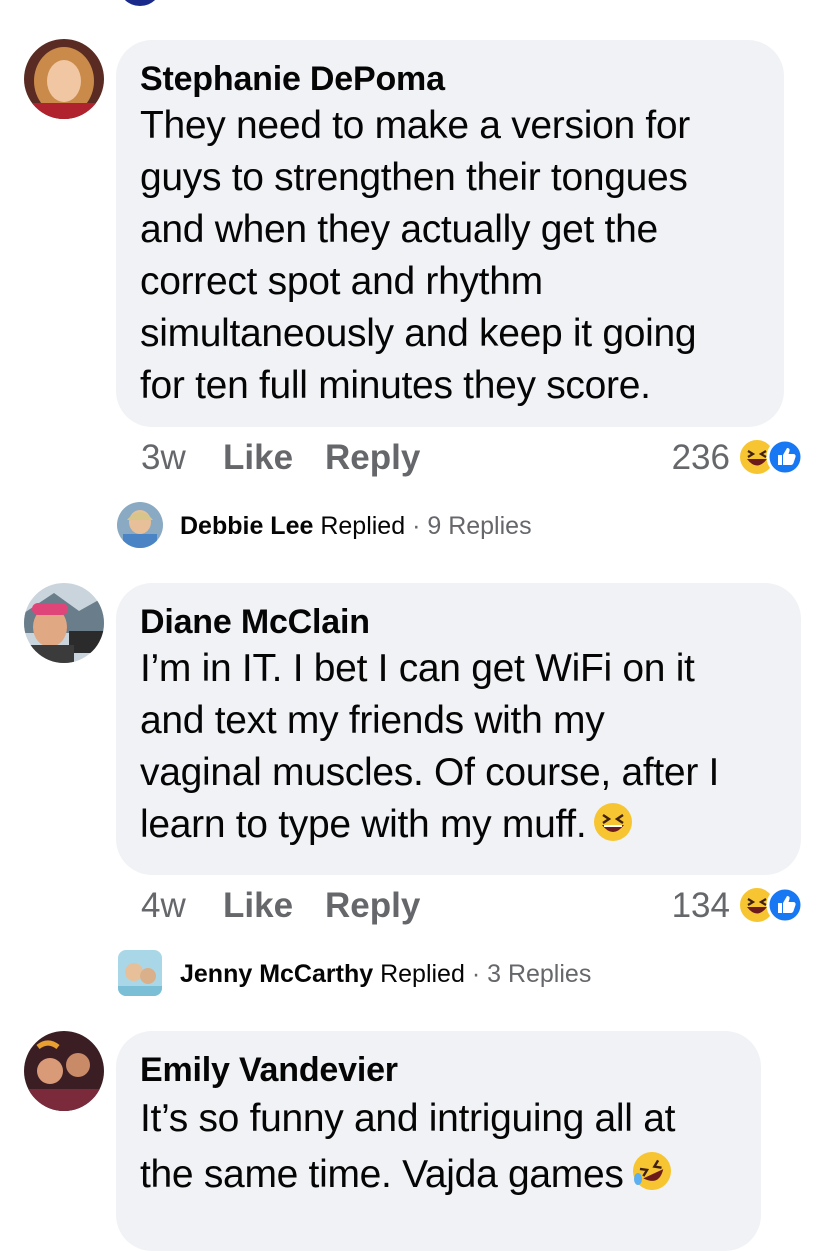  I want to click on comment-line: and when they actually get the, so click(399, 229).